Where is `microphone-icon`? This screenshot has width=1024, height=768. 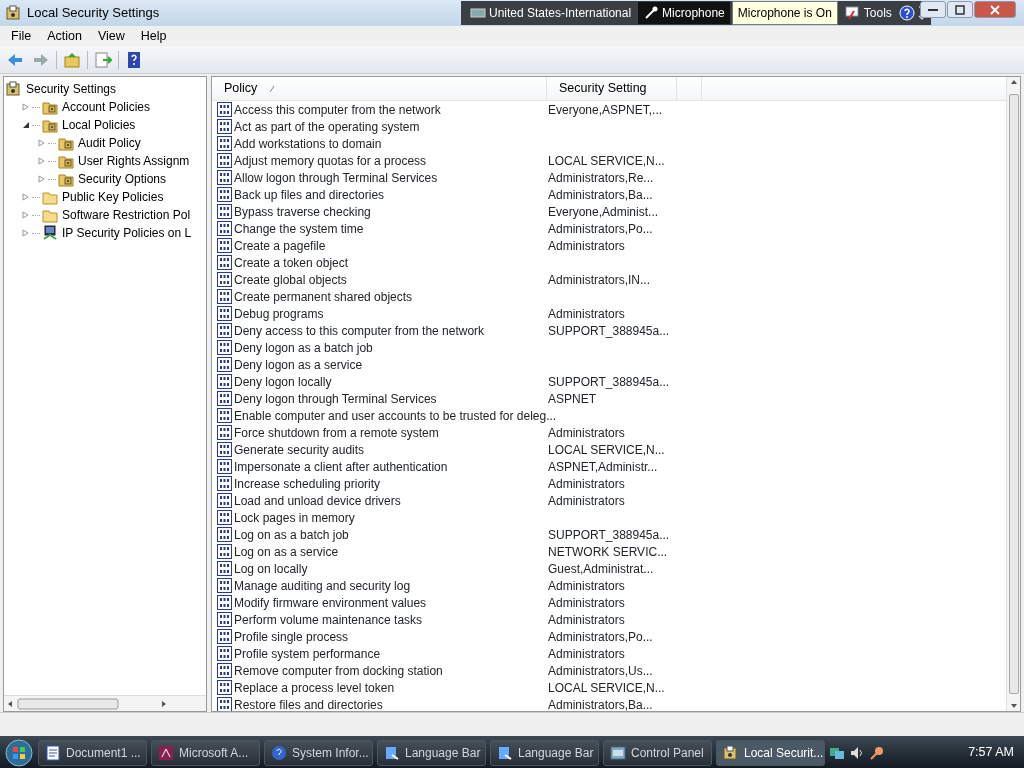
microphone-icon is located at coordinates (877, 752).